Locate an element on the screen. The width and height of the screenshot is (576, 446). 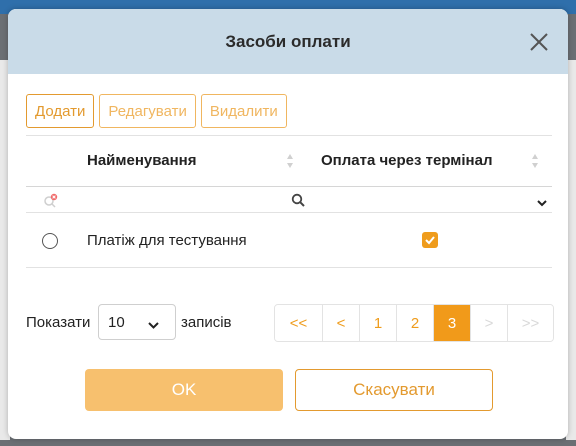
edit-button: Редагувати is located at coordinates (147, 111).